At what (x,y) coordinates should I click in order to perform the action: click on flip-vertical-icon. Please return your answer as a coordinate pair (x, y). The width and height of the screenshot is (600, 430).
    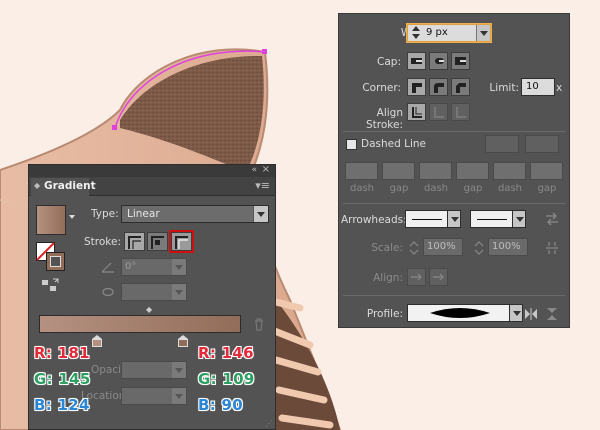
    Looking at the image, I should click on (552, 314).